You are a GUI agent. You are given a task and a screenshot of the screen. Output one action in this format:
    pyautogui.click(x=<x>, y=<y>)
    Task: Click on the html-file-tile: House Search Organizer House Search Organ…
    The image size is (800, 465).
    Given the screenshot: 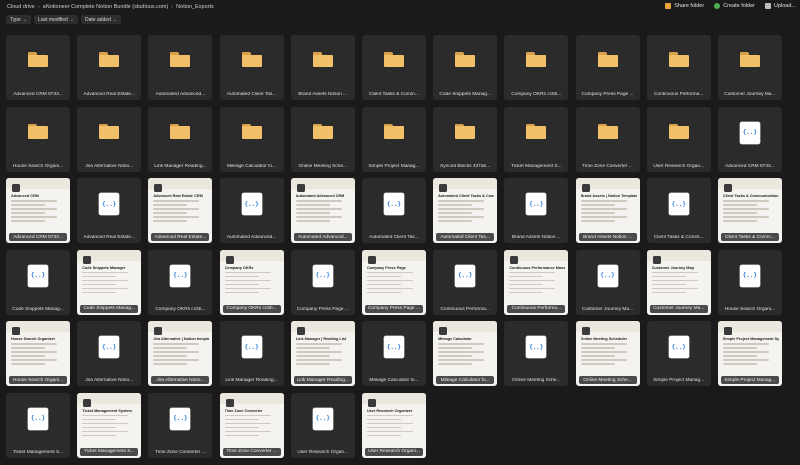 What is the action you would take?
    pyautogui.click(x=38, y=354)
    